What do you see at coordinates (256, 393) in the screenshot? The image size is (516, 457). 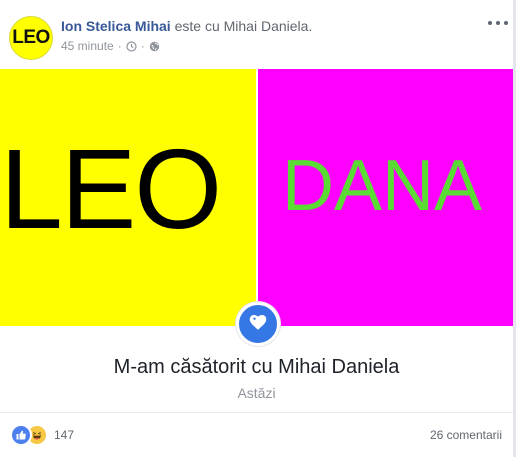 I see `life-event-date: Astăzi` at bounding box center [256, 393].